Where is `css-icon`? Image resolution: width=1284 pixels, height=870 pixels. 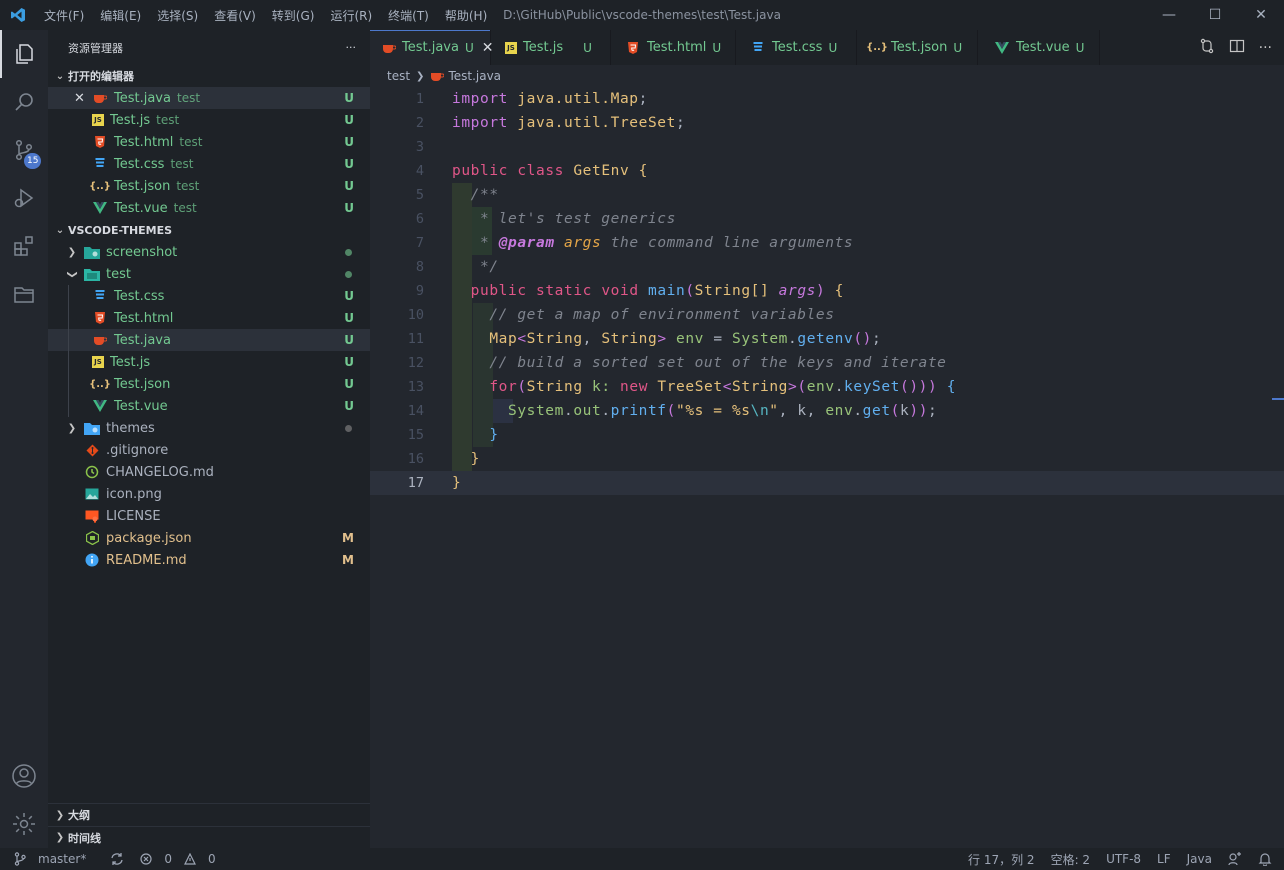
css-icon is located at coordinates (100, 296).